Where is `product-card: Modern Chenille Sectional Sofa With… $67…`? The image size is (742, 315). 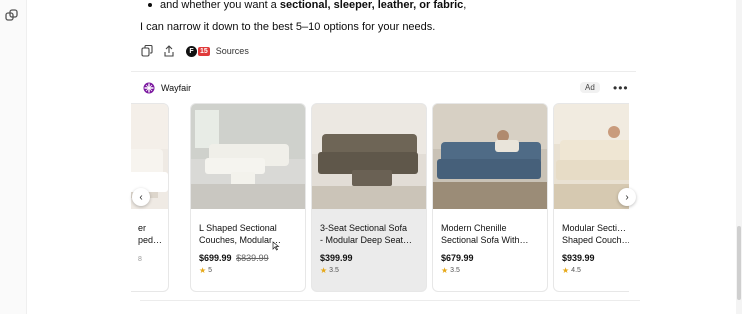
product-card: Modern Chenille Sectional Sofa With… $67… is located at coordinates (490, 197).